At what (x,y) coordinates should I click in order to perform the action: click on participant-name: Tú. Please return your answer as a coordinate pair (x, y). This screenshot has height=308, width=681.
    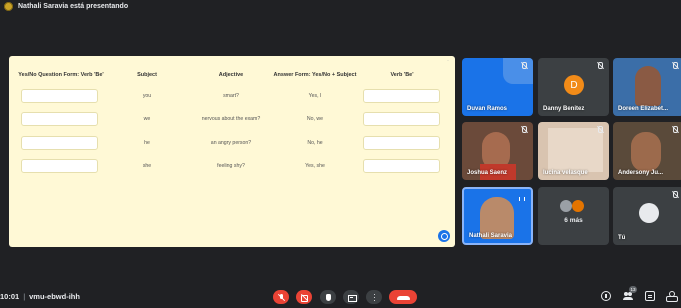
    Looking at the image, I should click on (622, 238).